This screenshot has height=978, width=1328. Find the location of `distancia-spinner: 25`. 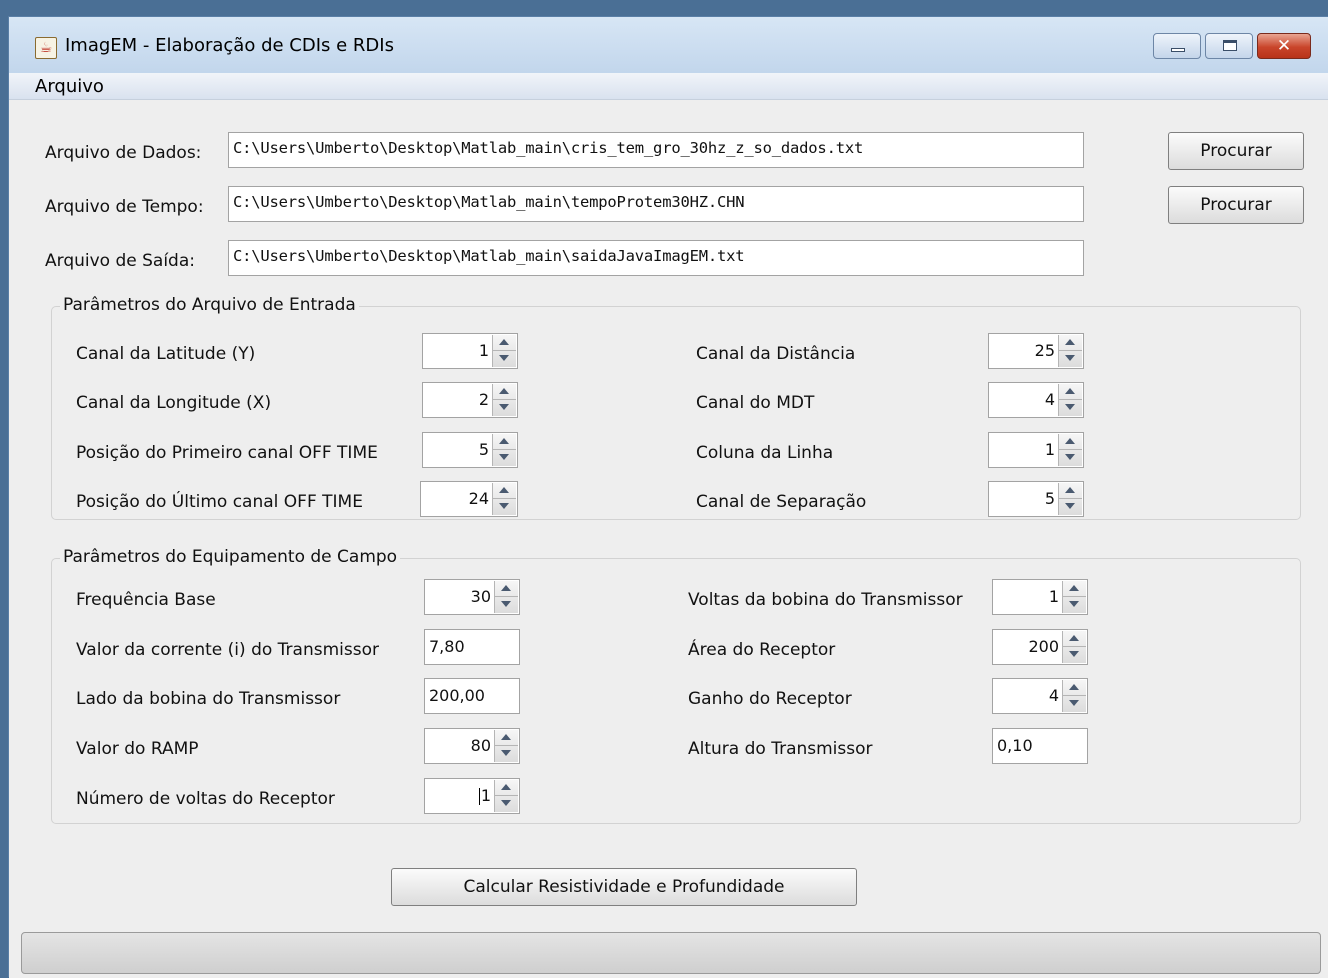

distancia-spinner: 25 is located at coordinates (1036, 351).